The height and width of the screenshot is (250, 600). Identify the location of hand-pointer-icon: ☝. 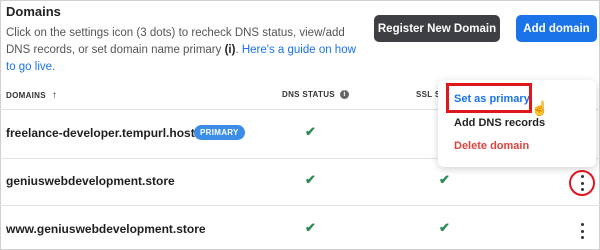
(540, 108).